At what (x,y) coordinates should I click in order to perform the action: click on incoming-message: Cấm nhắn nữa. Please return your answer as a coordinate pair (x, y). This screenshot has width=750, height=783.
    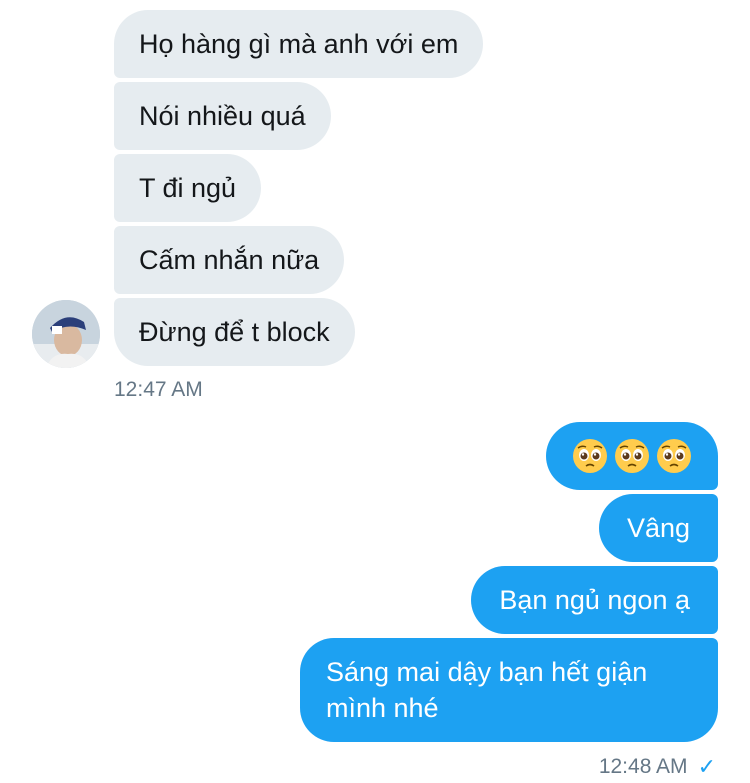
    Looking at the image, I should click on (229, 260).